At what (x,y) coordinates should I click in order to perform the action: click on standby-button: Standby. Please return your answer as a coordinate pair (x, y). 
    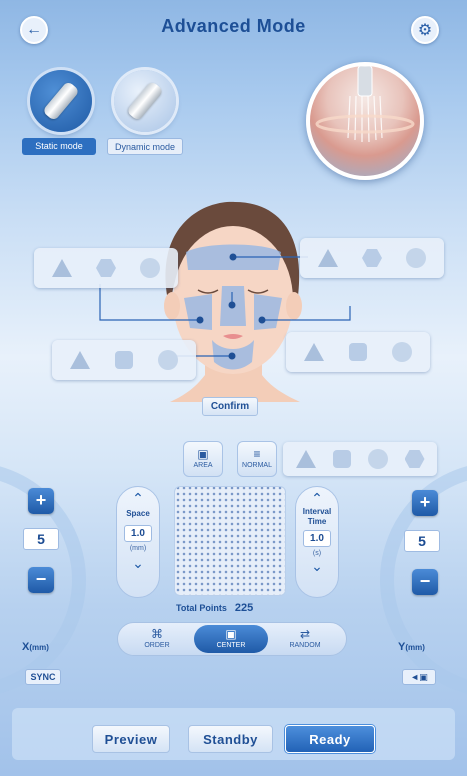
    Looking at the image, I should click on (230, 739).